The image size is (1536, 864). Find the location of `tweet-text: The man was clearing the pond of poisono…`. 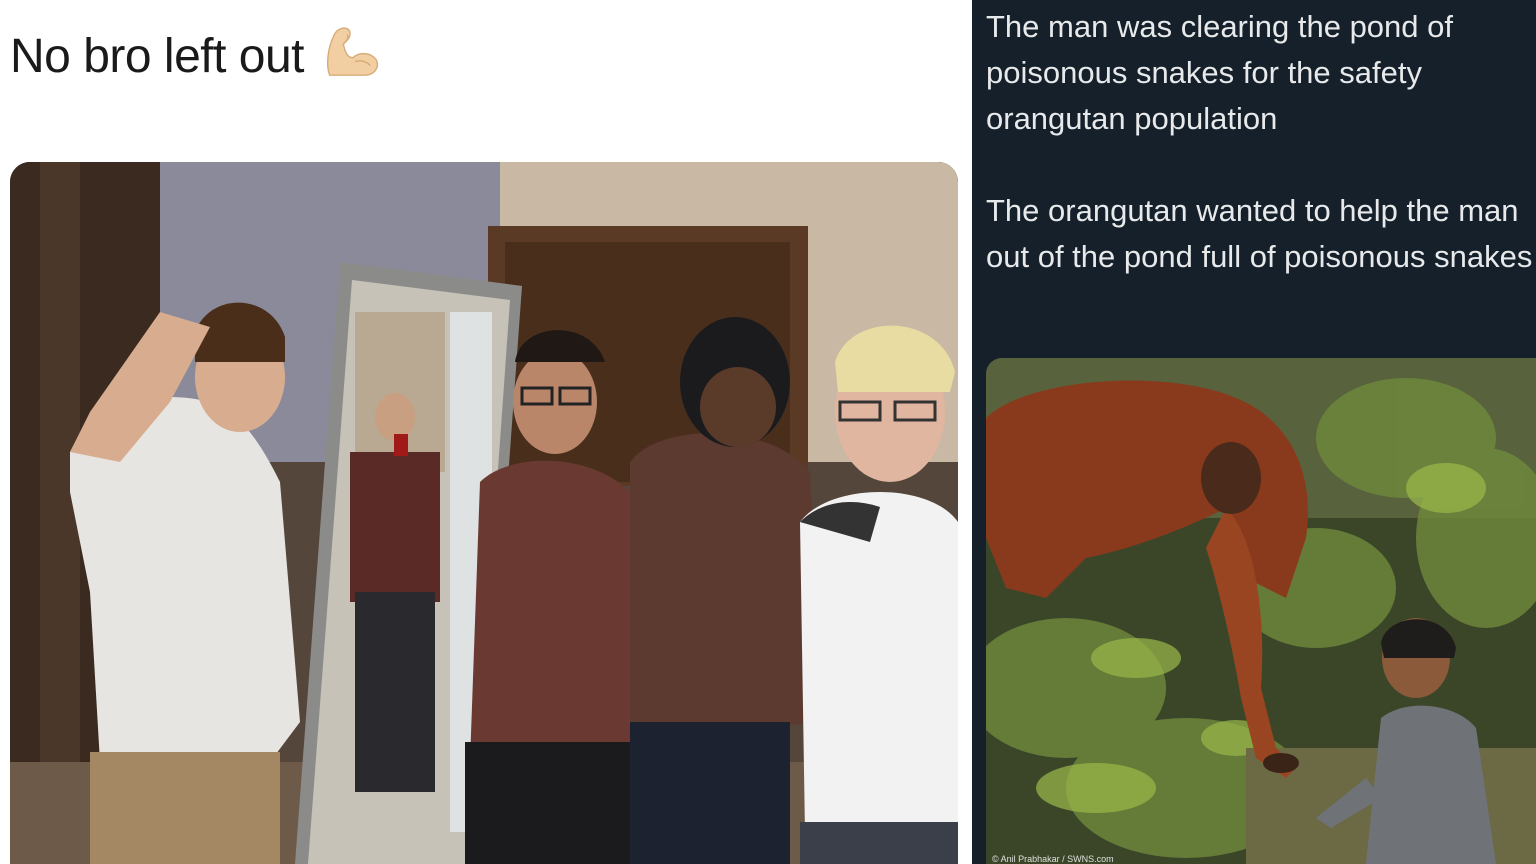

tweet-text: The man was clearing the pond of poisono… is located at coordinates (1260, 142).